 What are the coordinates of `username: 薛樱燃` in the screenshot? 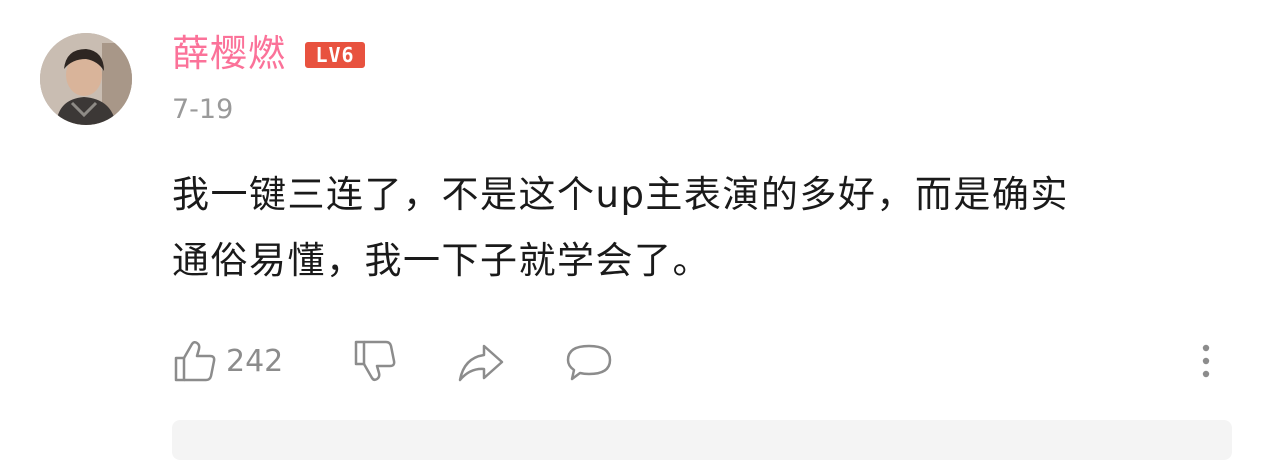 It's located at (229, 54).